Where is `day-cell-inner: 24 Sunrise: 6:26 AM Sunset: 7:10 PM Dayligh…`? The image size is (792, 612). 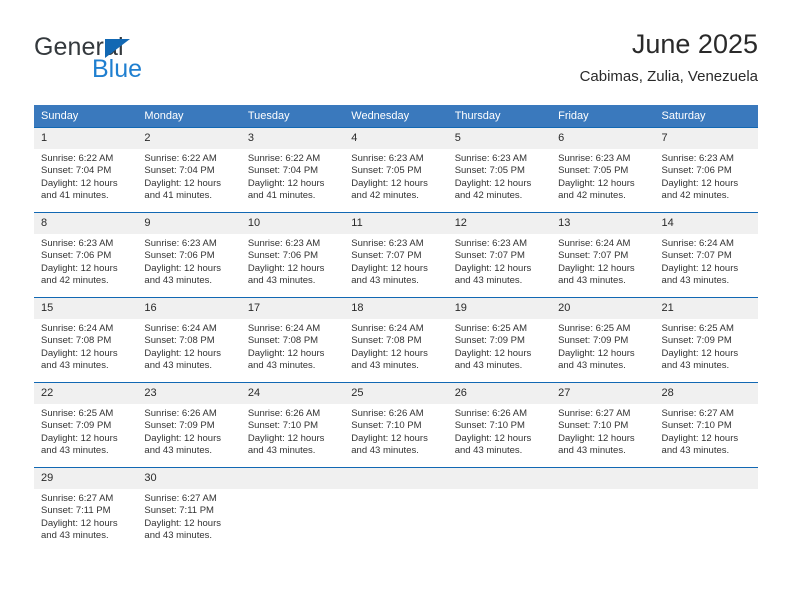 day-cell-inner: 24 Sunrise: 6:26 AM Sunset: 7:10 PM Dayligh… is located at coordinates (292, 425).